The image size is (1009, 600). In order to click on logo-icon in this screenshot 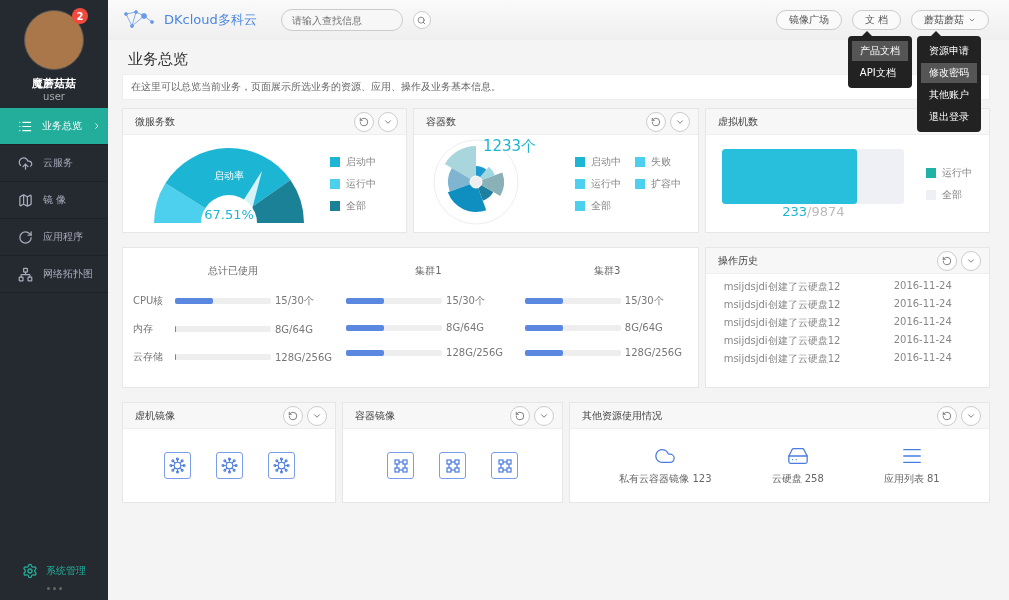, I will do `click(139, 20)`.